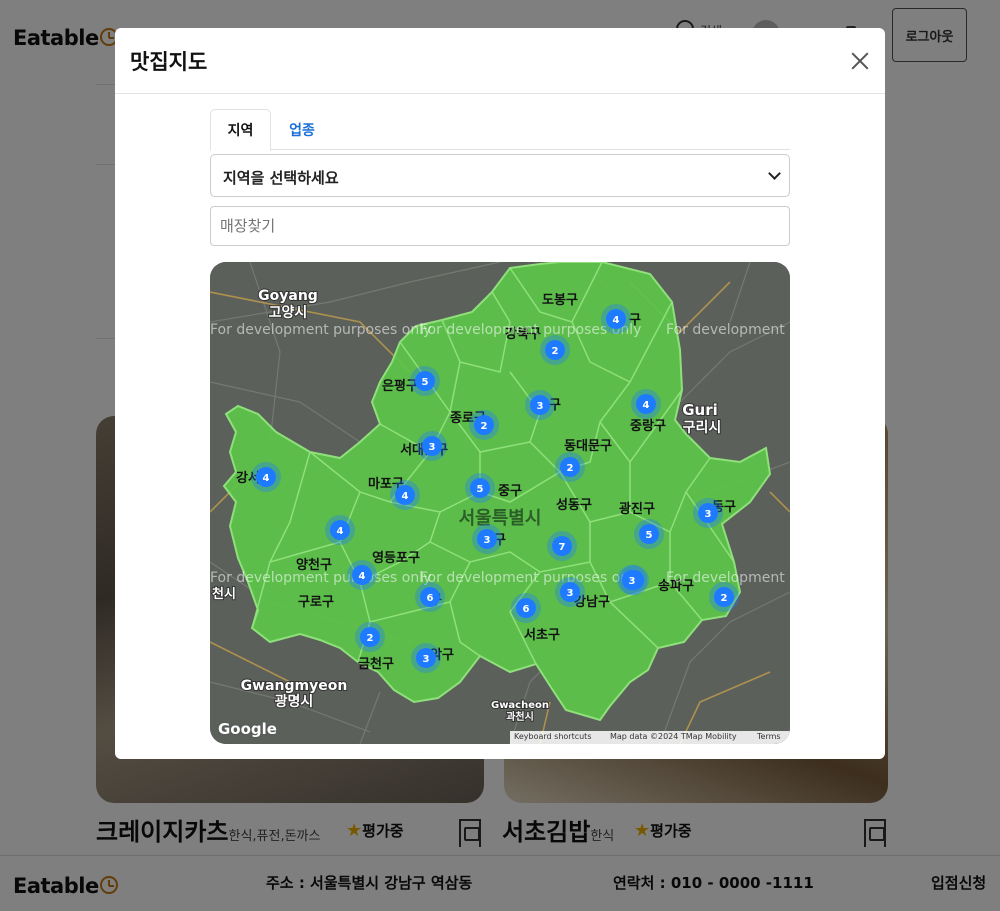  Describe the element at coordinates (774, 173) in the screenshot. I see `chevron-down-icon` at that location.